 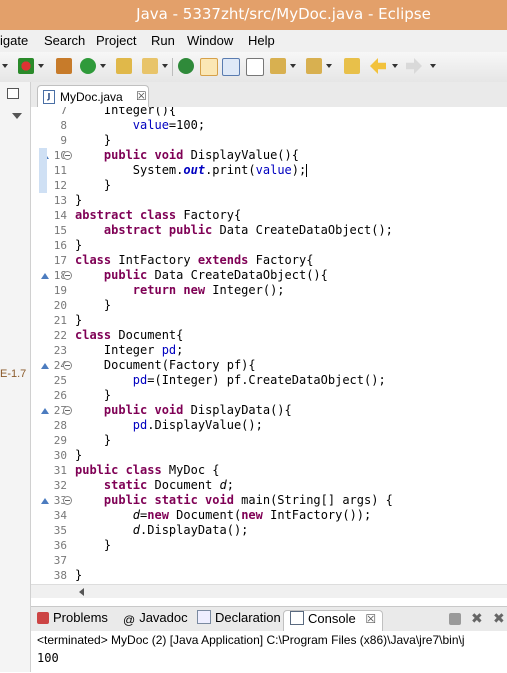 What do you see at coordinates (150, 66) in the screenshot?
I see `external-tools-icon` at bounding box center [150, 66].